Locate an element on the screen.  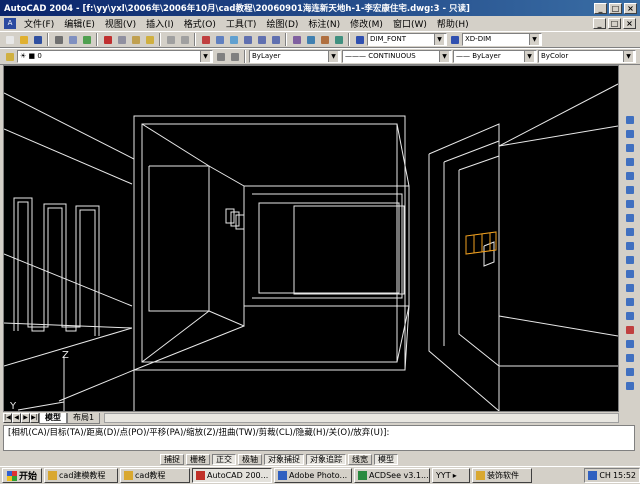
doc-minimize-button: _ is located at coordinates (599, 23).